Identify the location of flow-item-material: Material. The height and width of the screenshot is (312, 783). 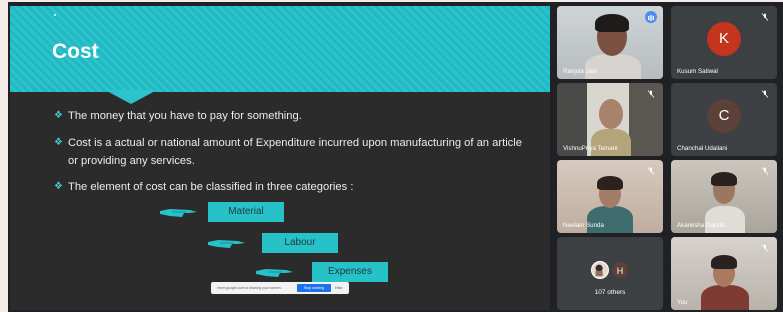
(225, 212).